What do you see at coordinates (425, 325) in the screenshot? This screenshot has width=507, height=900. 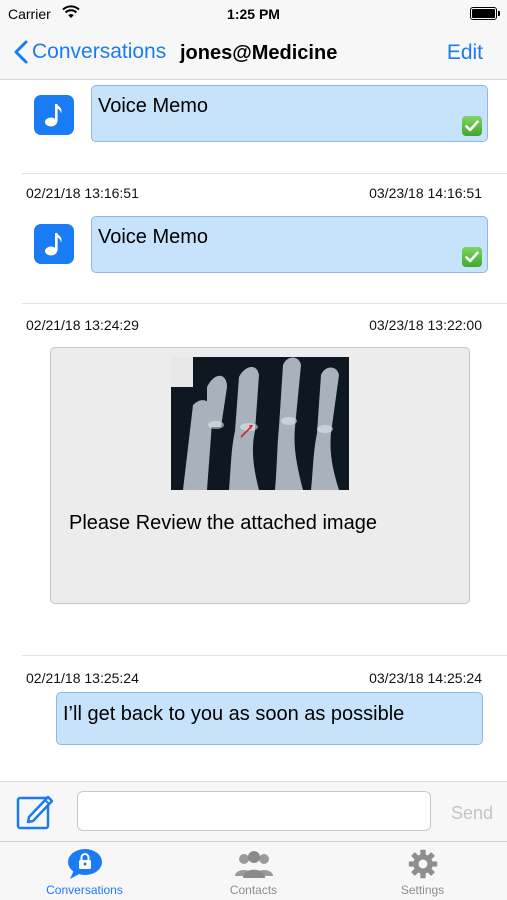 I see `received-timestamp: 03/23/18 13:22:00` at bounding box center [425, 325].